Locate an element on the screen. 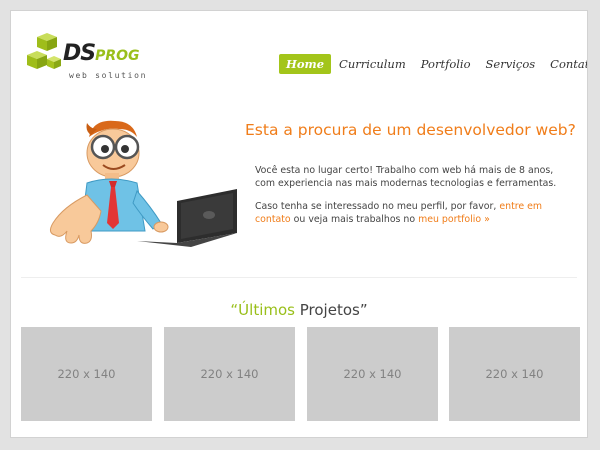 This screenshot has width=600, height=450. projects-heading-close-quote: ” is located at coordinates (363, 310).